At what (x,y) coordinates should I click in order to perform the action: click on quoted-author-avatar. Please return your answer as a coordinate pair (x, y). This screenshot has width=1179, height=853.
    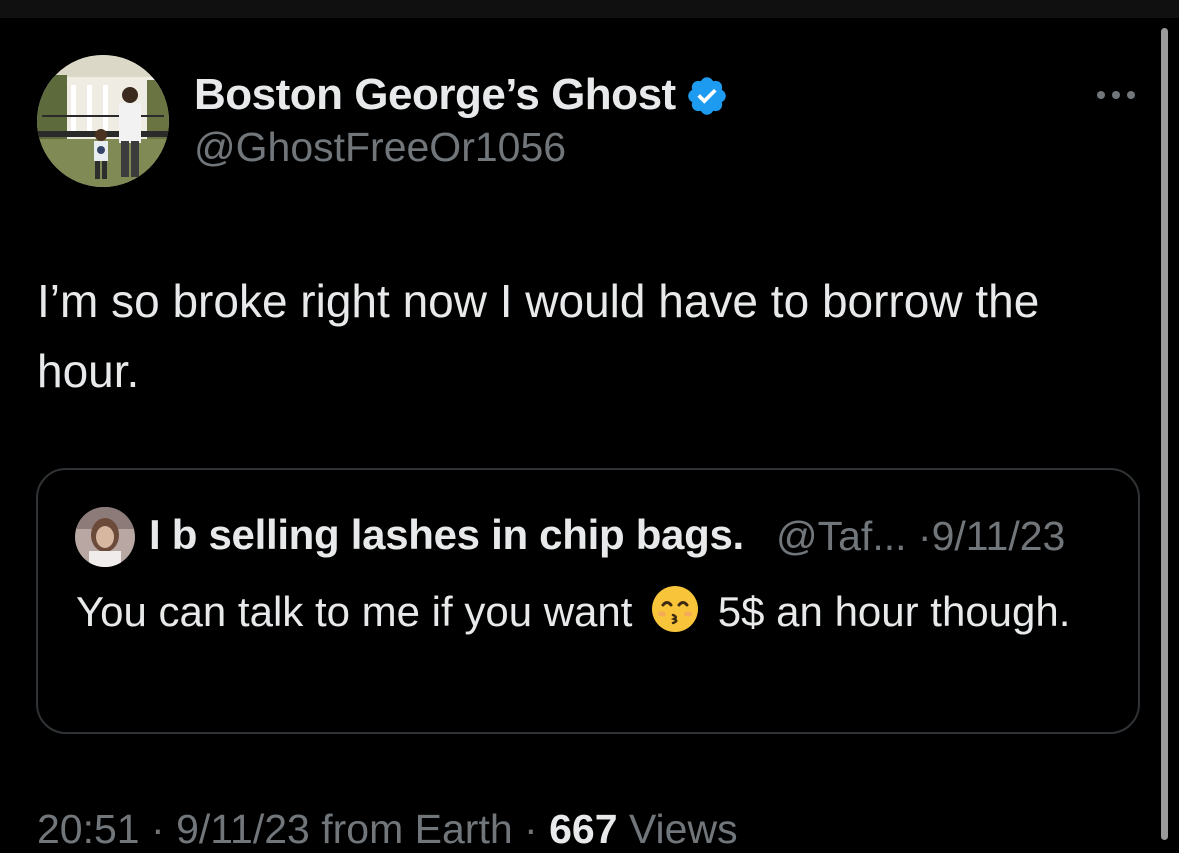
    Looking at the image, I should click on (105, 537).